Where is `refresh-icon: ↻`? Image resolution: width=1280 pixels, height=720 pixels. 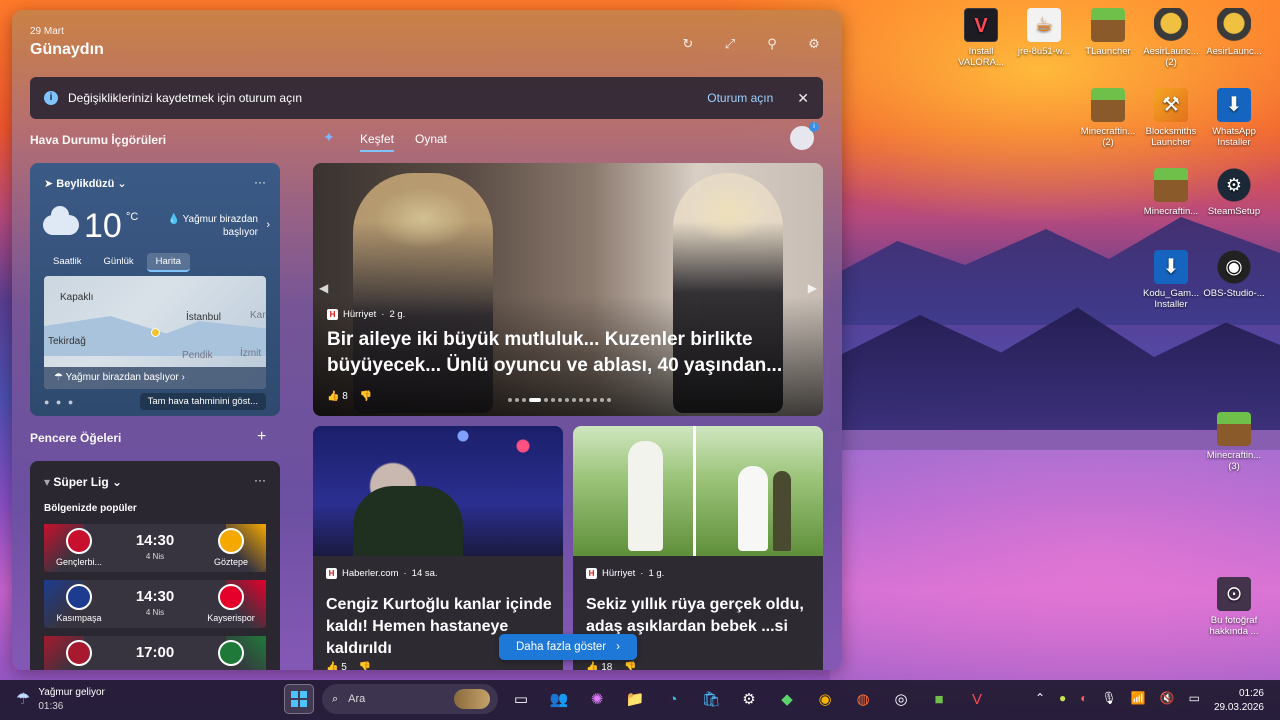
refresh-icon: ↻ is located at coordinates (688, 44).